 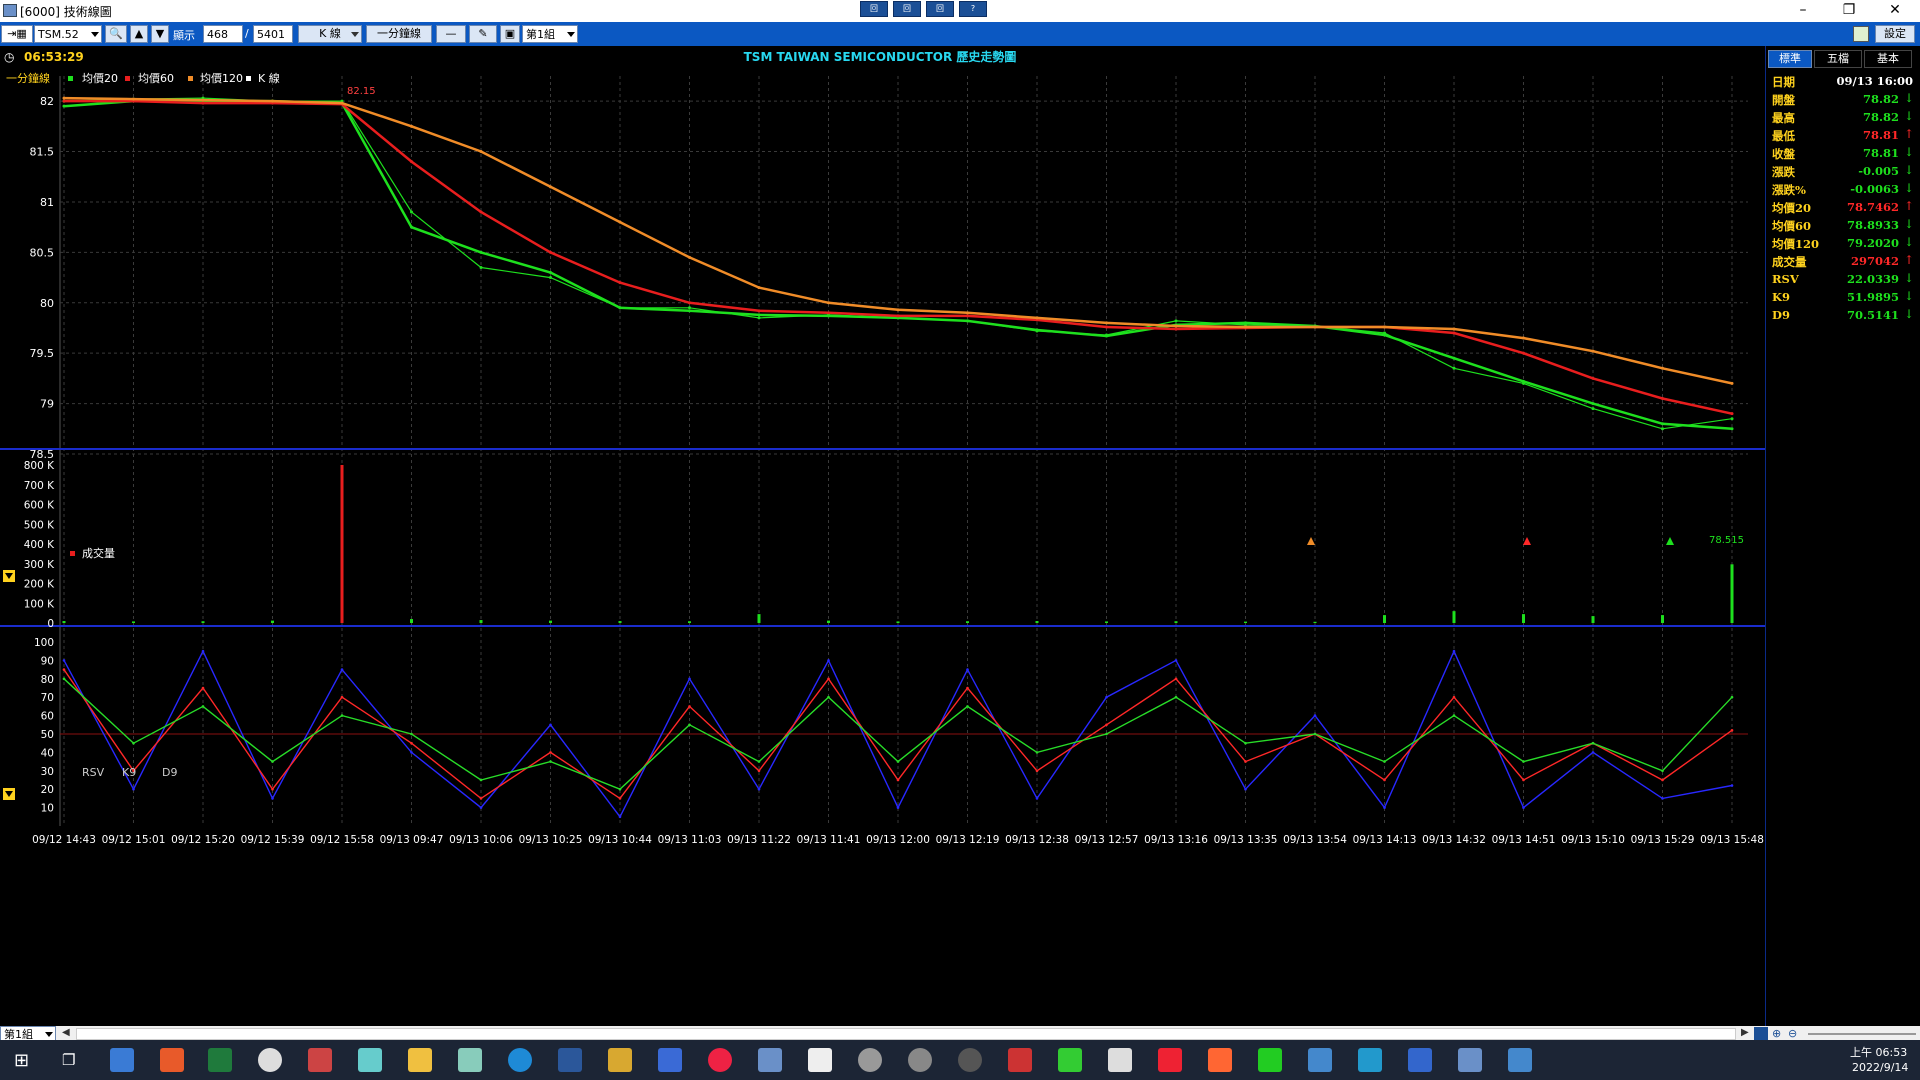 What do you see at coordinates (122, 1060) in the screenshot?
I see `explorer-app-icon` at bounding box center [122, 1060].